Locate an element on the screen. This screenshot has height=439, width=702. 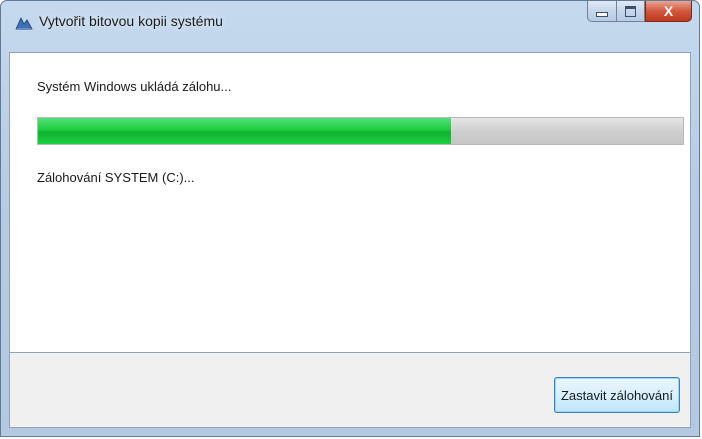
stop-backup-button: Zastavit zálohování is located at coordinates (616, 395).